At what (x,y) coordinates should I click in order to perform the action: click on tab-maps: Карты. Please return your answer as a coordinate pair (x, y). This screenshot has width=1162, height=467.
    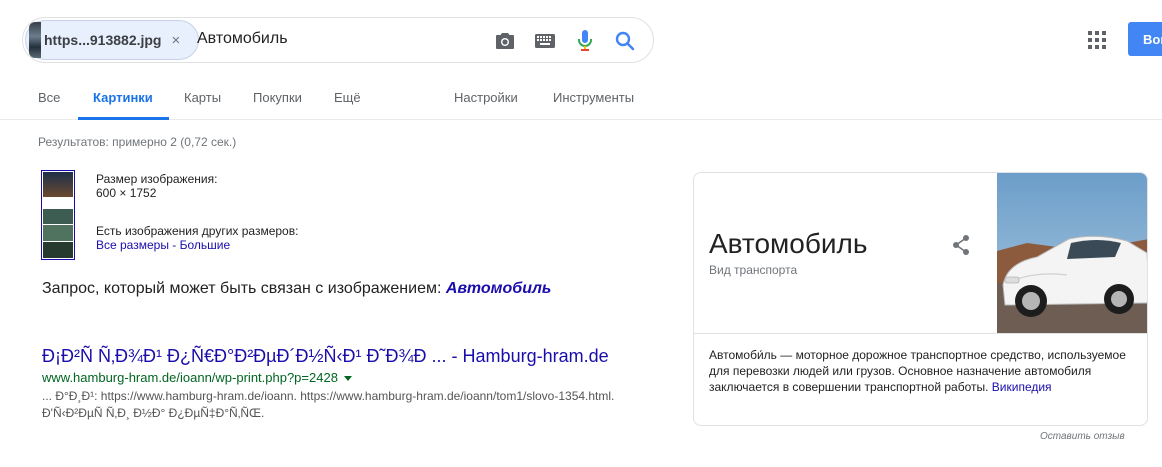
    Looking at the image, I should click on (202, 97).